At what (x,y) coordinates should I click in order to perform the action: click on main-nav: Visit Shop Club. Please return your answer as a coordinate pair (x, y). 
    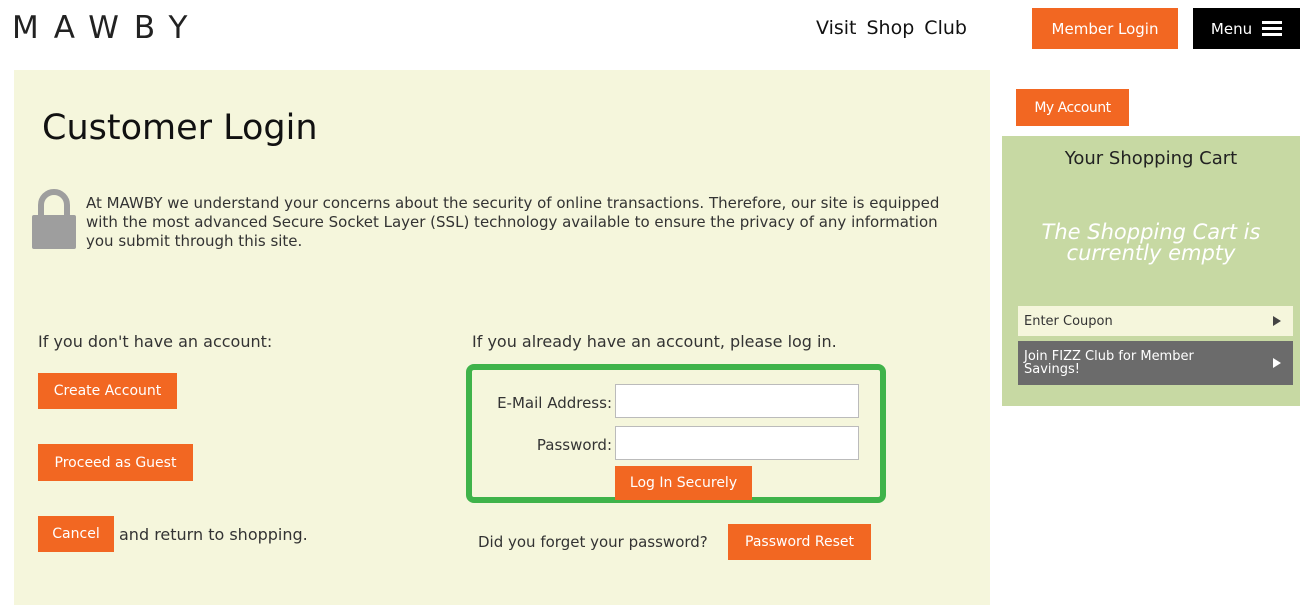
    Looking at the image, I should click on (891, 28).